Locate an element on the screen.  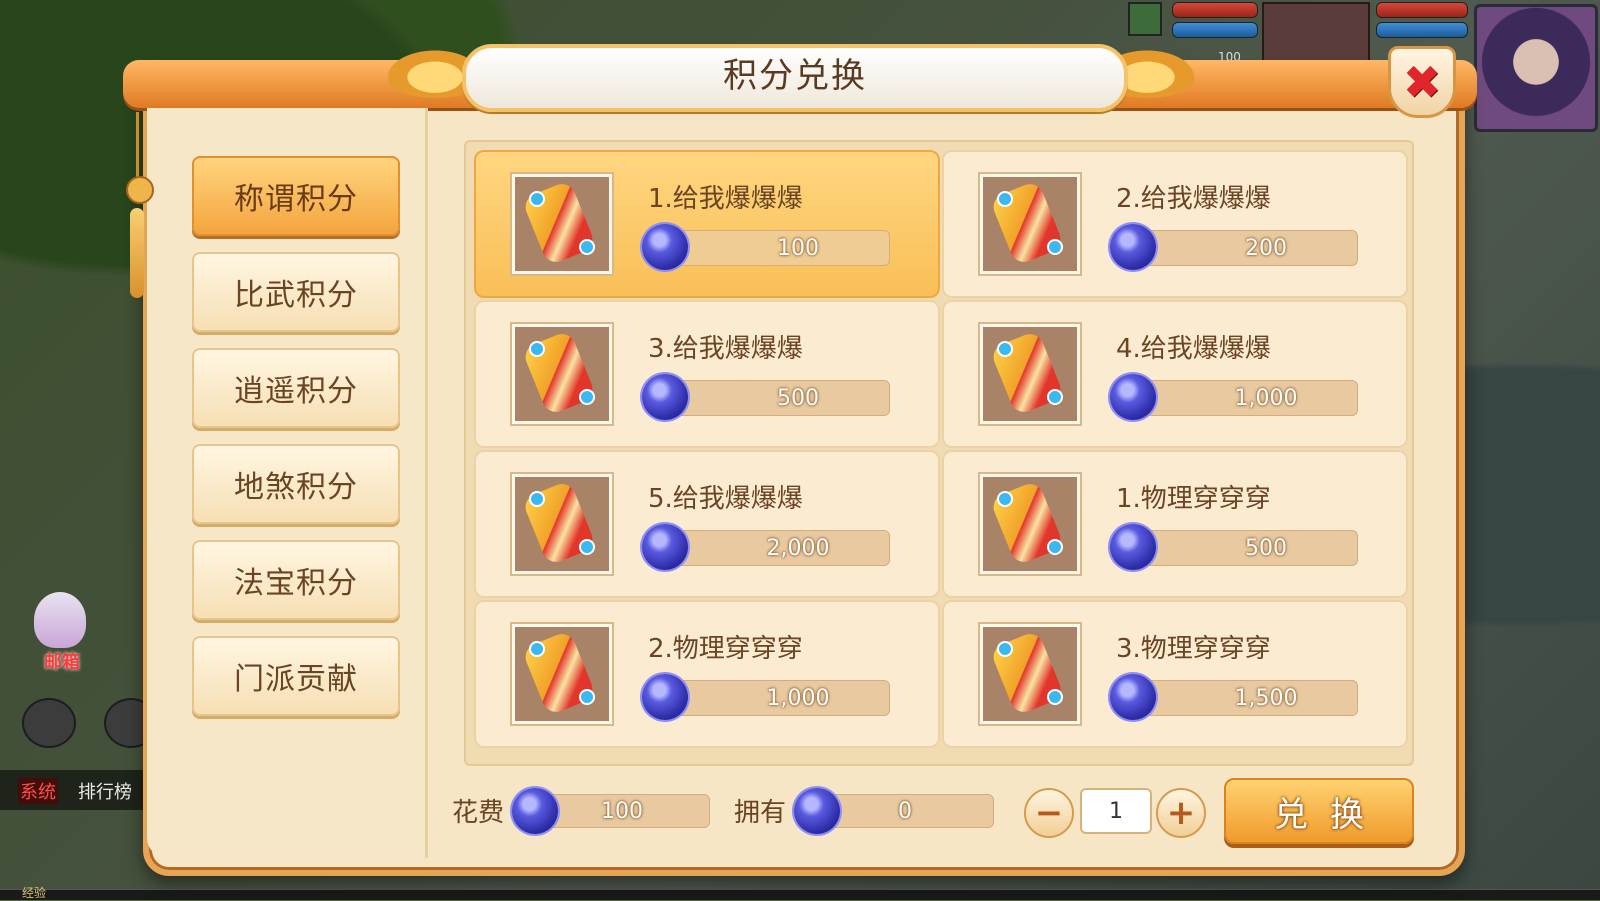
pet-portrait is located at coordinates (1316, 35).